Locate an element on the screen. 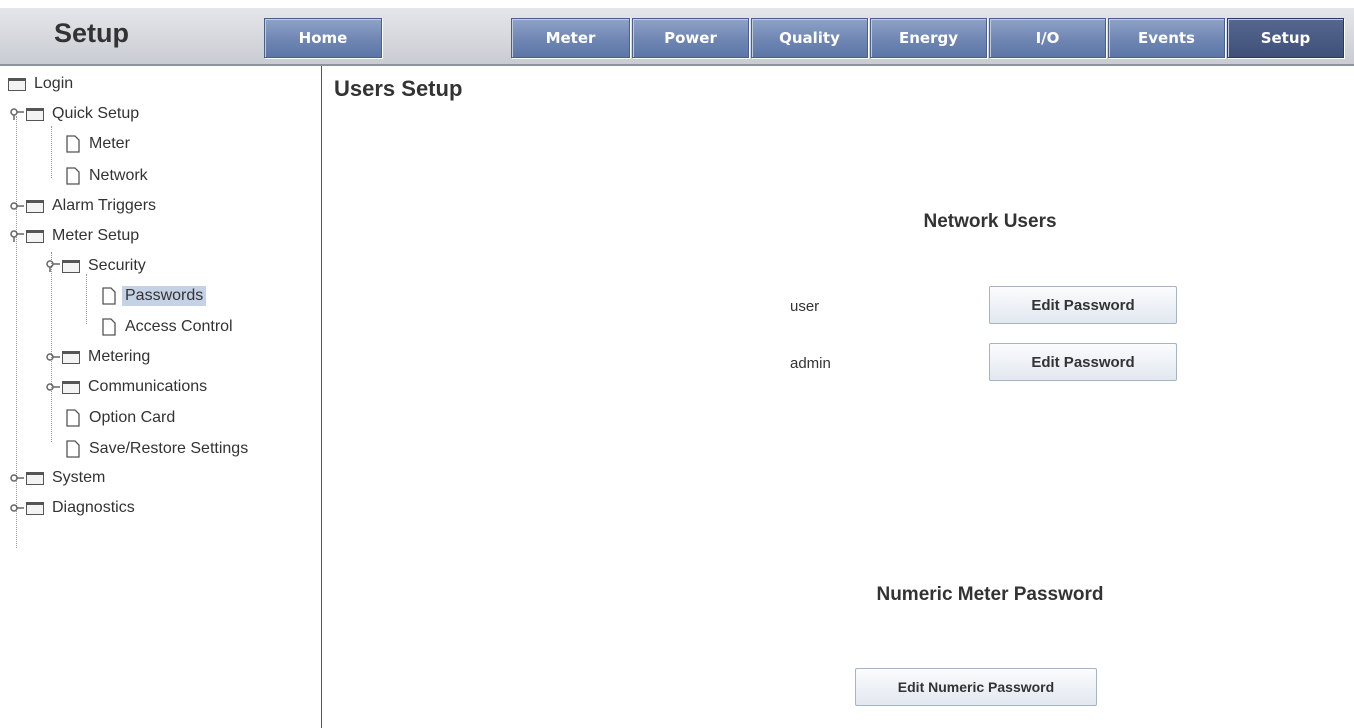 This screenshot has width=1354, height=728. sidebar-item-label: System is located at coordinates (79, 477).